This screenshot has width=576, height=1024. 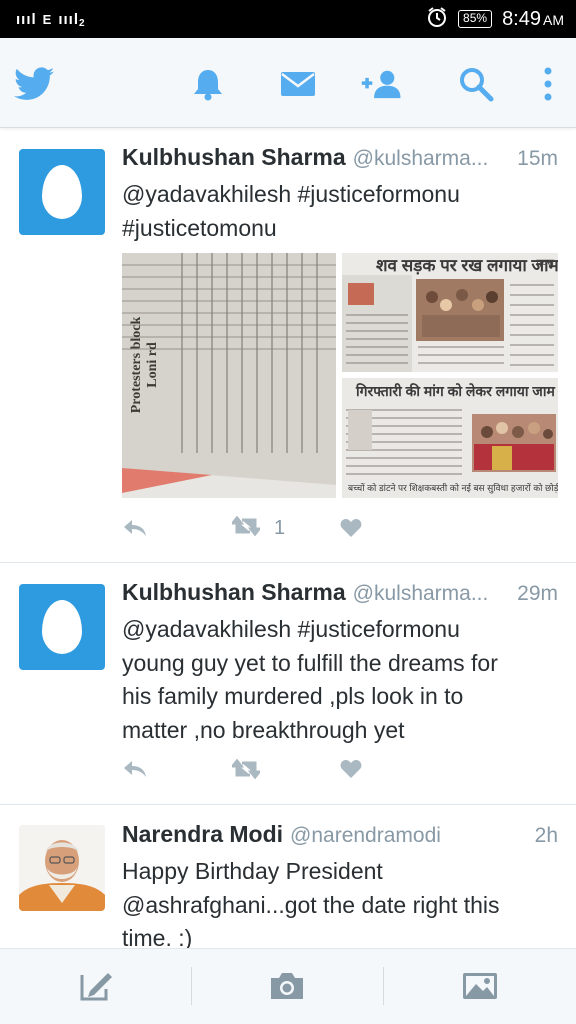 I want to click on media-caption-protesters: Protesters block Loni rd, so click(x=144, y=365).